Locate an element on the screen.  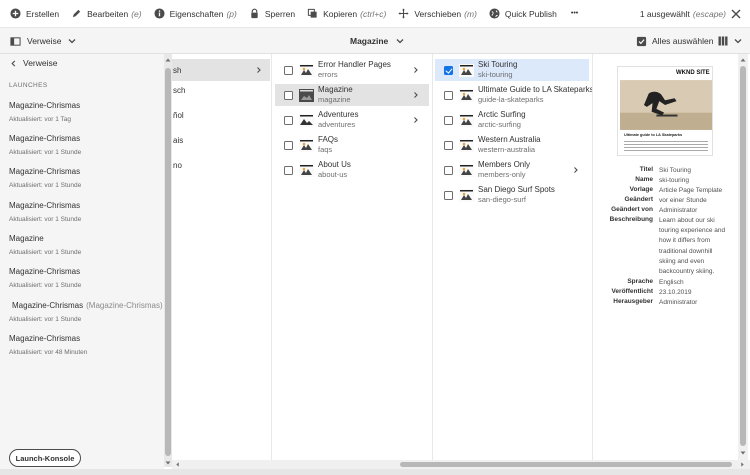
selection-count: 1 ausgewählt is located at coordinates (664, 14).